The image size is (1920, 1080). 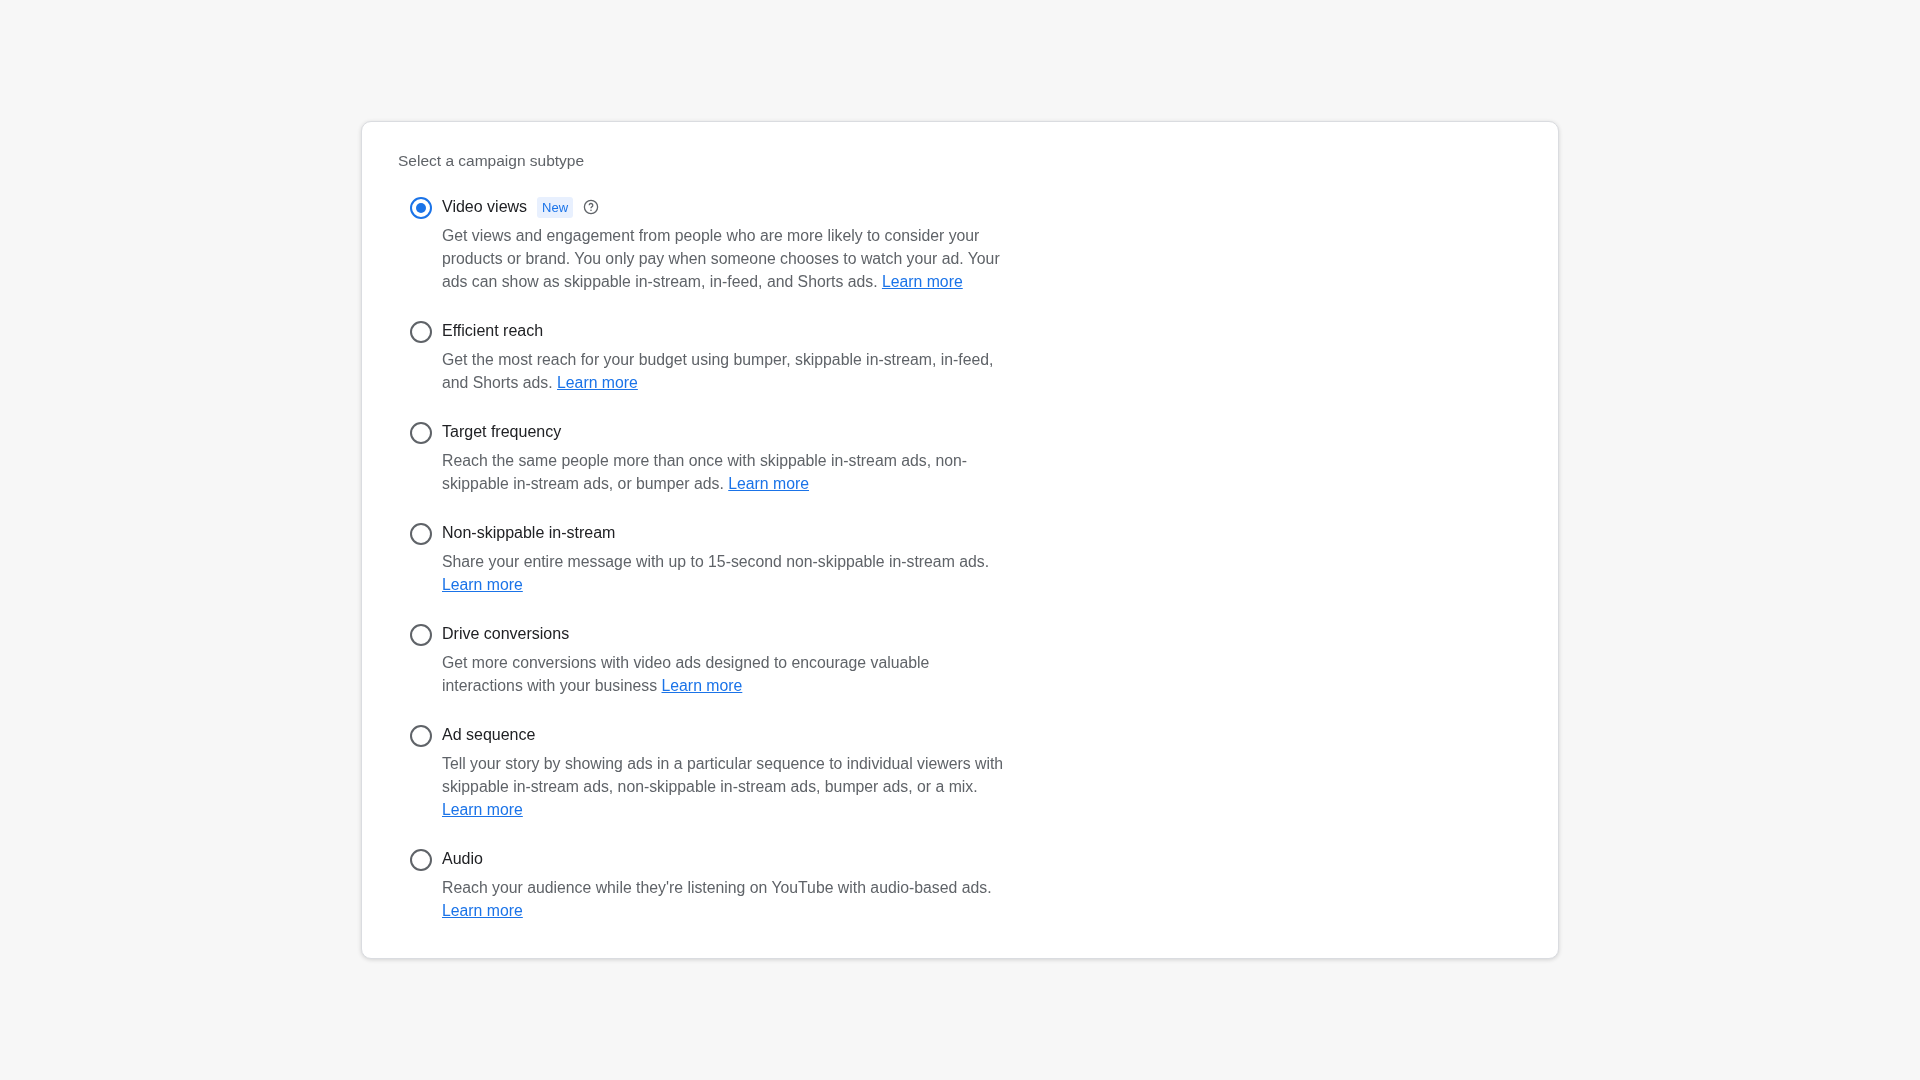 What do you see at coordinates (686, 674) in the screenshot?
I see `option-description: Get more conversions with video ads designed to encourage valuable interactions with your business Learn more` at bounding box center [686, 674].